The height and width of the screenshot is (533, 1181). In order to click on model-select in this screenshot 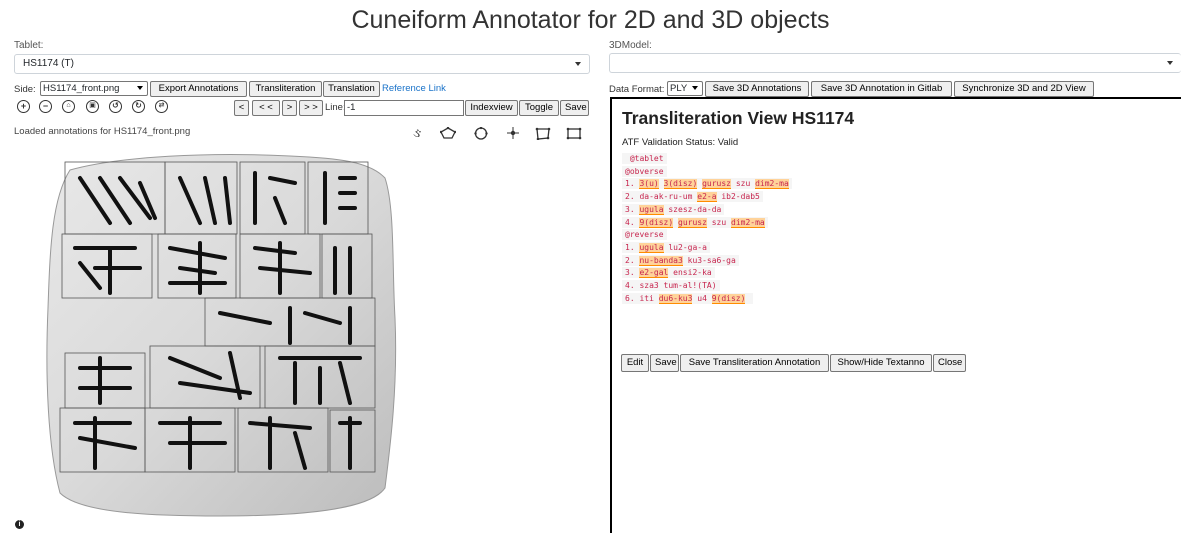, I will do `click(895, 63)`.